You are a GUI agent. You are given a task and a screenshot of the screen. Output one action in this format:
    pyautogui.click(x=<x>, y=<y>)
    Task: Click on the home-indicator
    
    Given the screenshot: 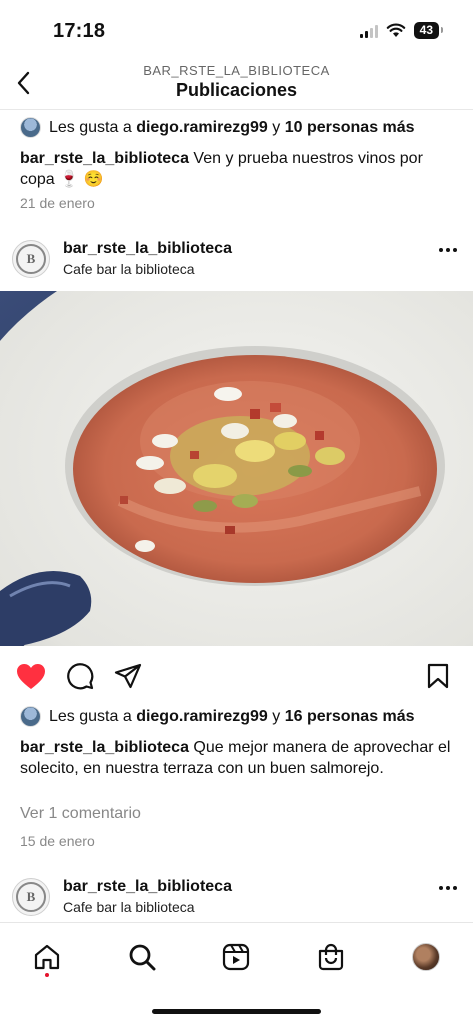 What is the action you would take?
    pyautogui.click(x=236, y=1011)
    